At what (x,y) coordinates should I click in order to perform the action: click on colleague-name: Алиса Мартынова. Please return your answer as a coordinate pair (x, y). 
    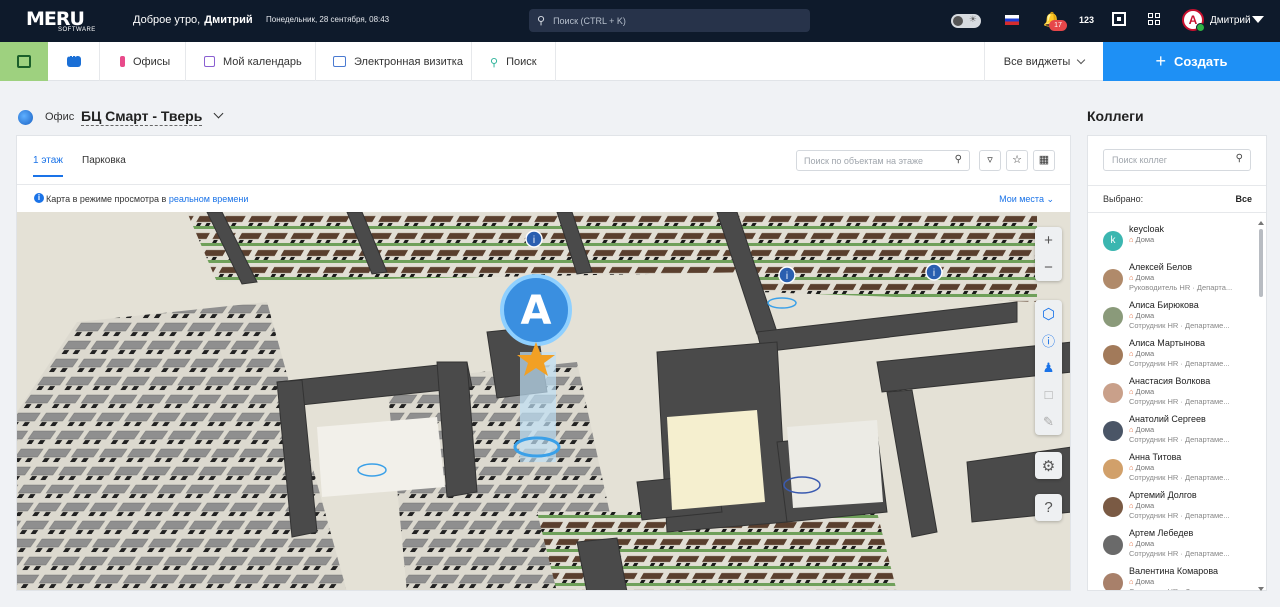
    Looking at the image, I should click on (1167, 343).